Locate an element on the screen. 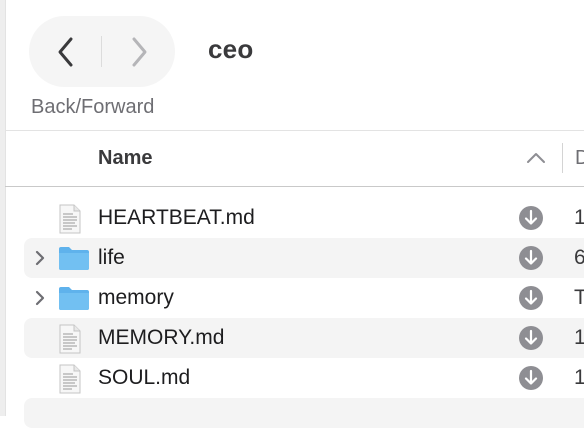 The image size is (584, 428). file-name: HEARTBEAT.md is located at coordinates (176, 217).